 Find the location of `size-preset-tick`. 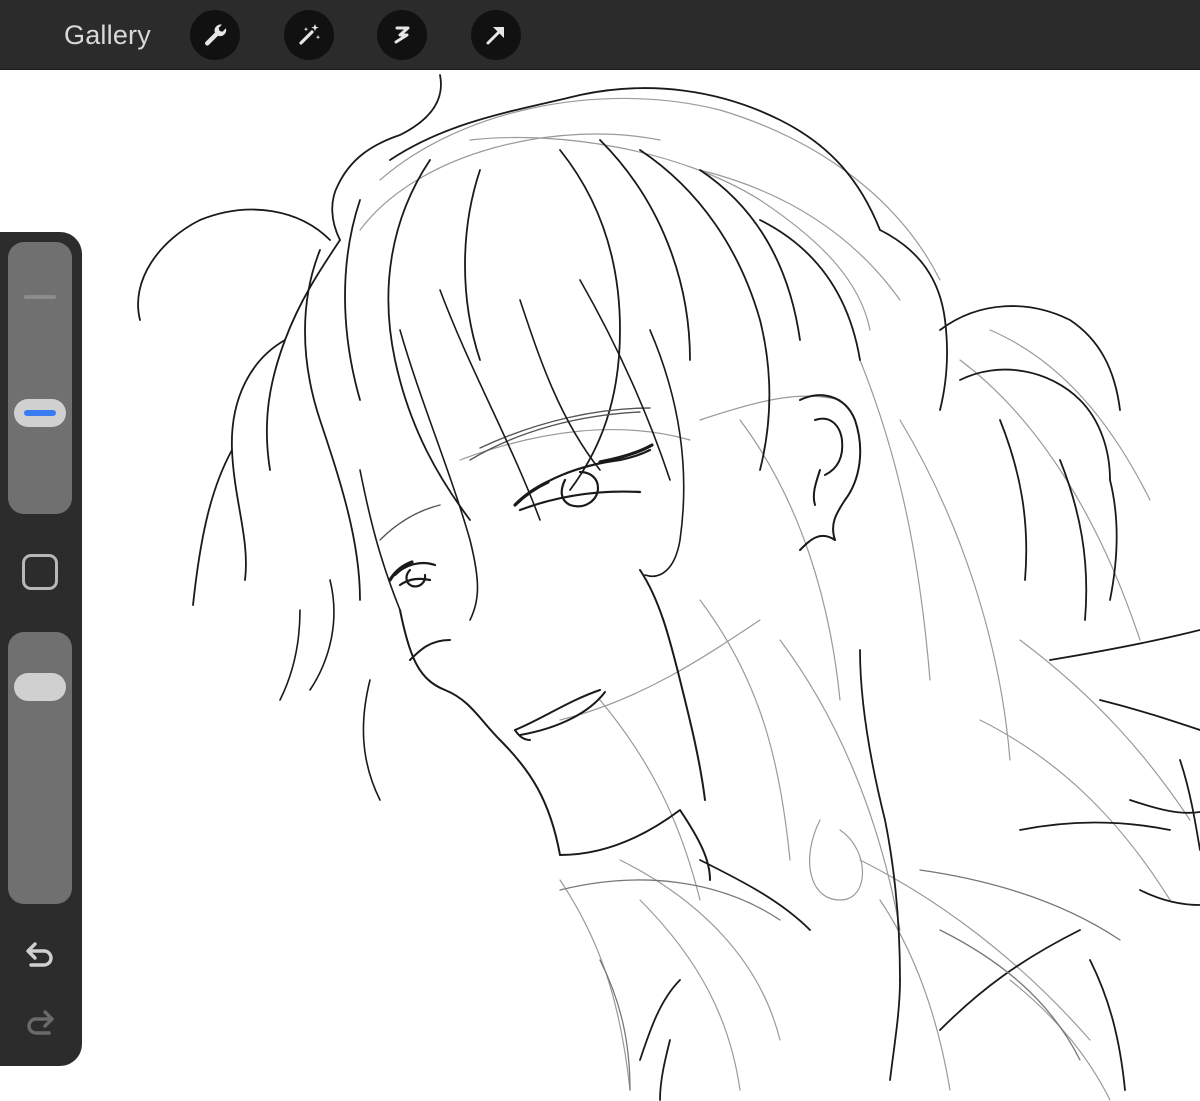

size-preset-tick is located at coordinates (40, 297).